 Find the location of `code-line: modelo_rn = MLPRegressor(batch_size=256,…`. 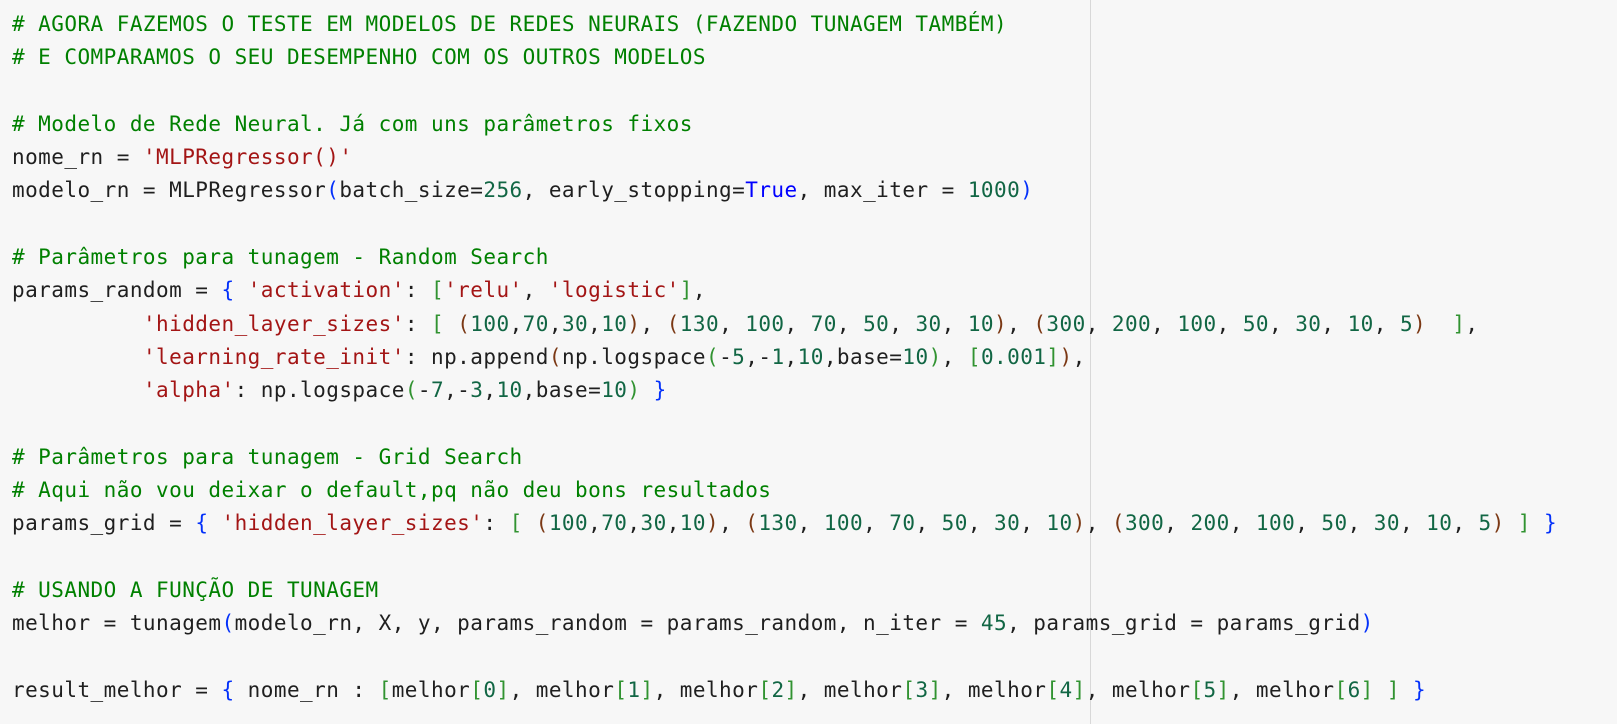

code-line: modelo_rn = MLPRegressor(batch_size=256,… is located at coordinates (784, 190).